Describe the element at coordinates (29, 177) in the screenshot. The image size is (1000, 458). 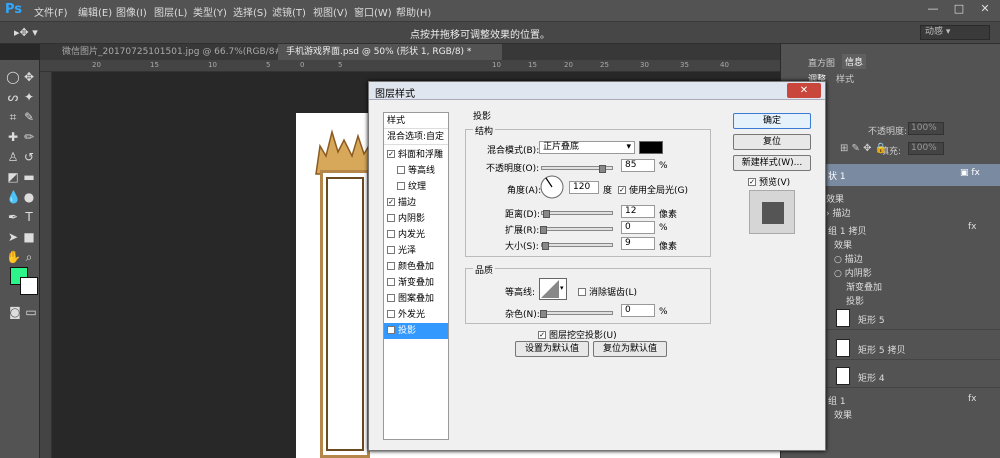
I see `gradient-tool-icon: ▬` at that location.